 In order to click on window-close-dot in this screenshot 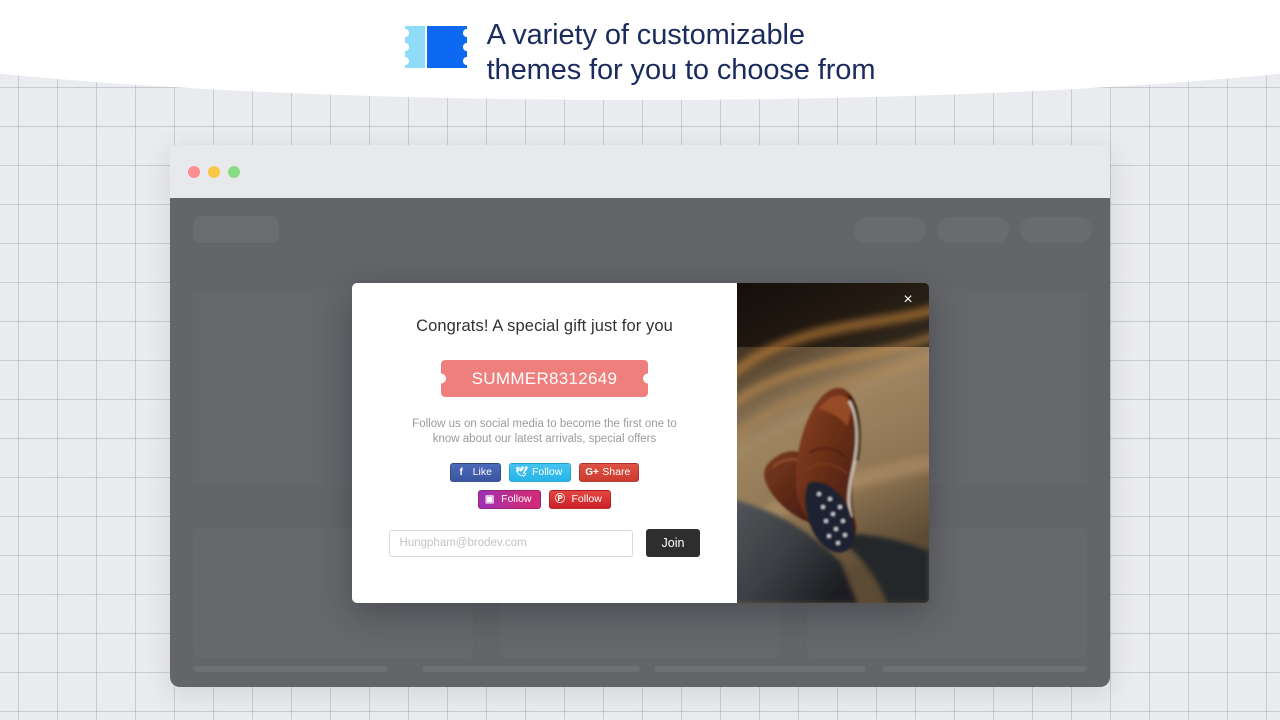, I will do `click(194, 171)`.